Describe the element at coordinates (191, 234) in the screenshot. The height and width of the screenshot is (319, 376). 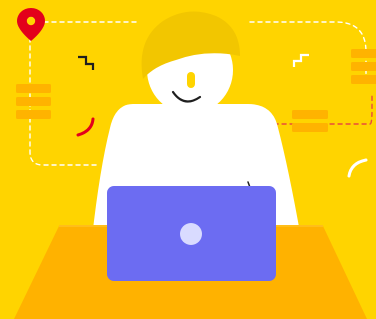
I see `laptop-logo` at that location.